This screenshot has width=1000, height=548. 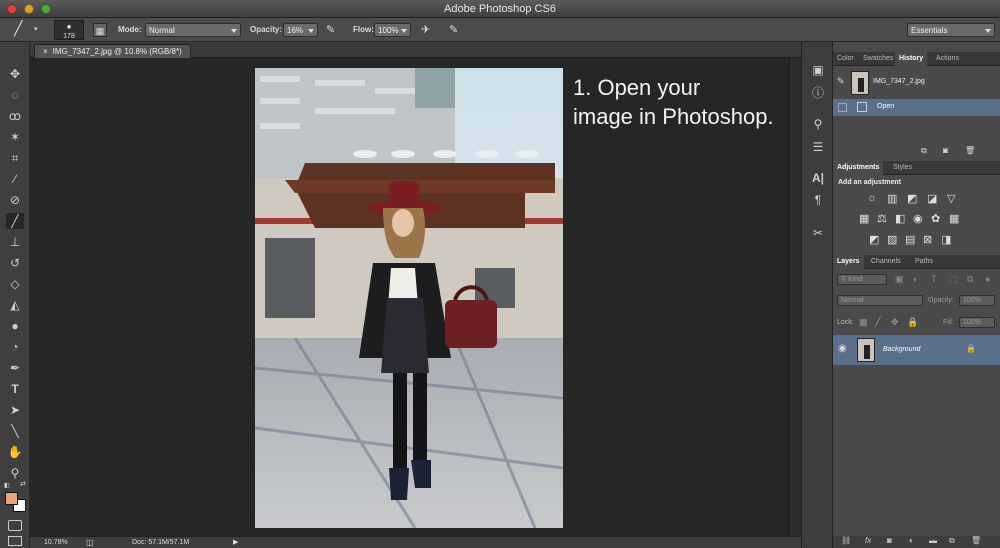 I want to click on opacity-field: 16%, so click(x=300, y=30).